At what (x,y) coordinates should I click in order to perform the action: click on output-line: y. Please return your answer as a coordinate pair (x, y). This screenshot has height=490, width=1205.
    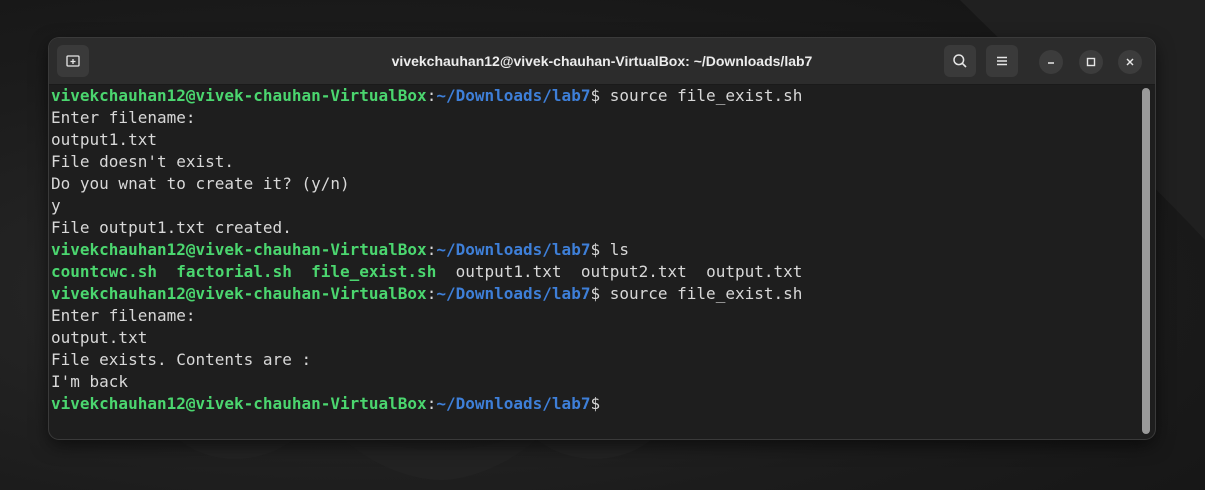
    Looking at the image, I should click on (56, 205).